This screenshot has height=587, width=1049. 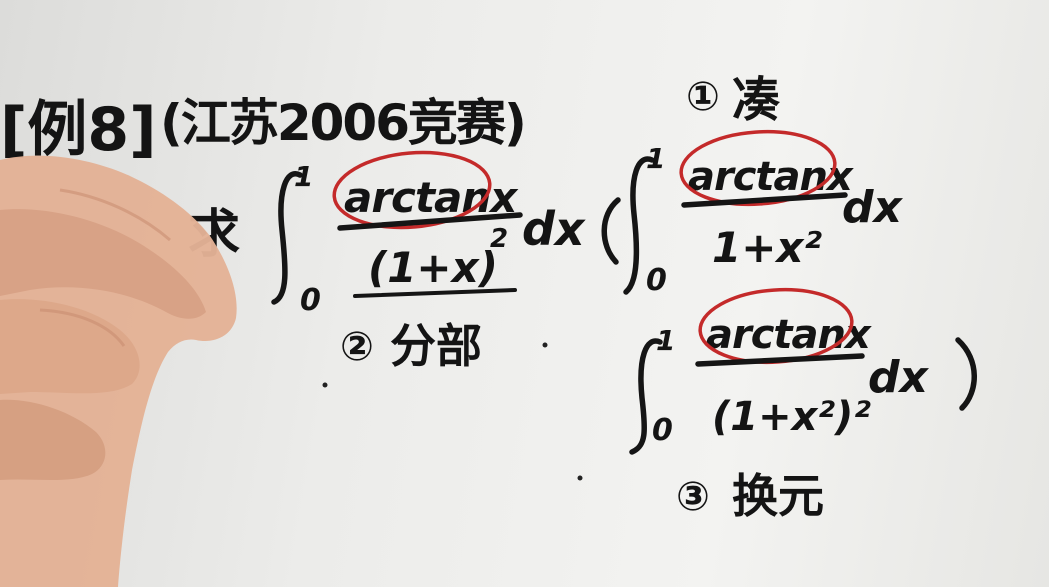 What do you see at coordinates (803, 371) in the screenshot?
I see `aside-integral-2: 1 0 arctanx (1+x²)² dx` at bounding box center [803, 371].